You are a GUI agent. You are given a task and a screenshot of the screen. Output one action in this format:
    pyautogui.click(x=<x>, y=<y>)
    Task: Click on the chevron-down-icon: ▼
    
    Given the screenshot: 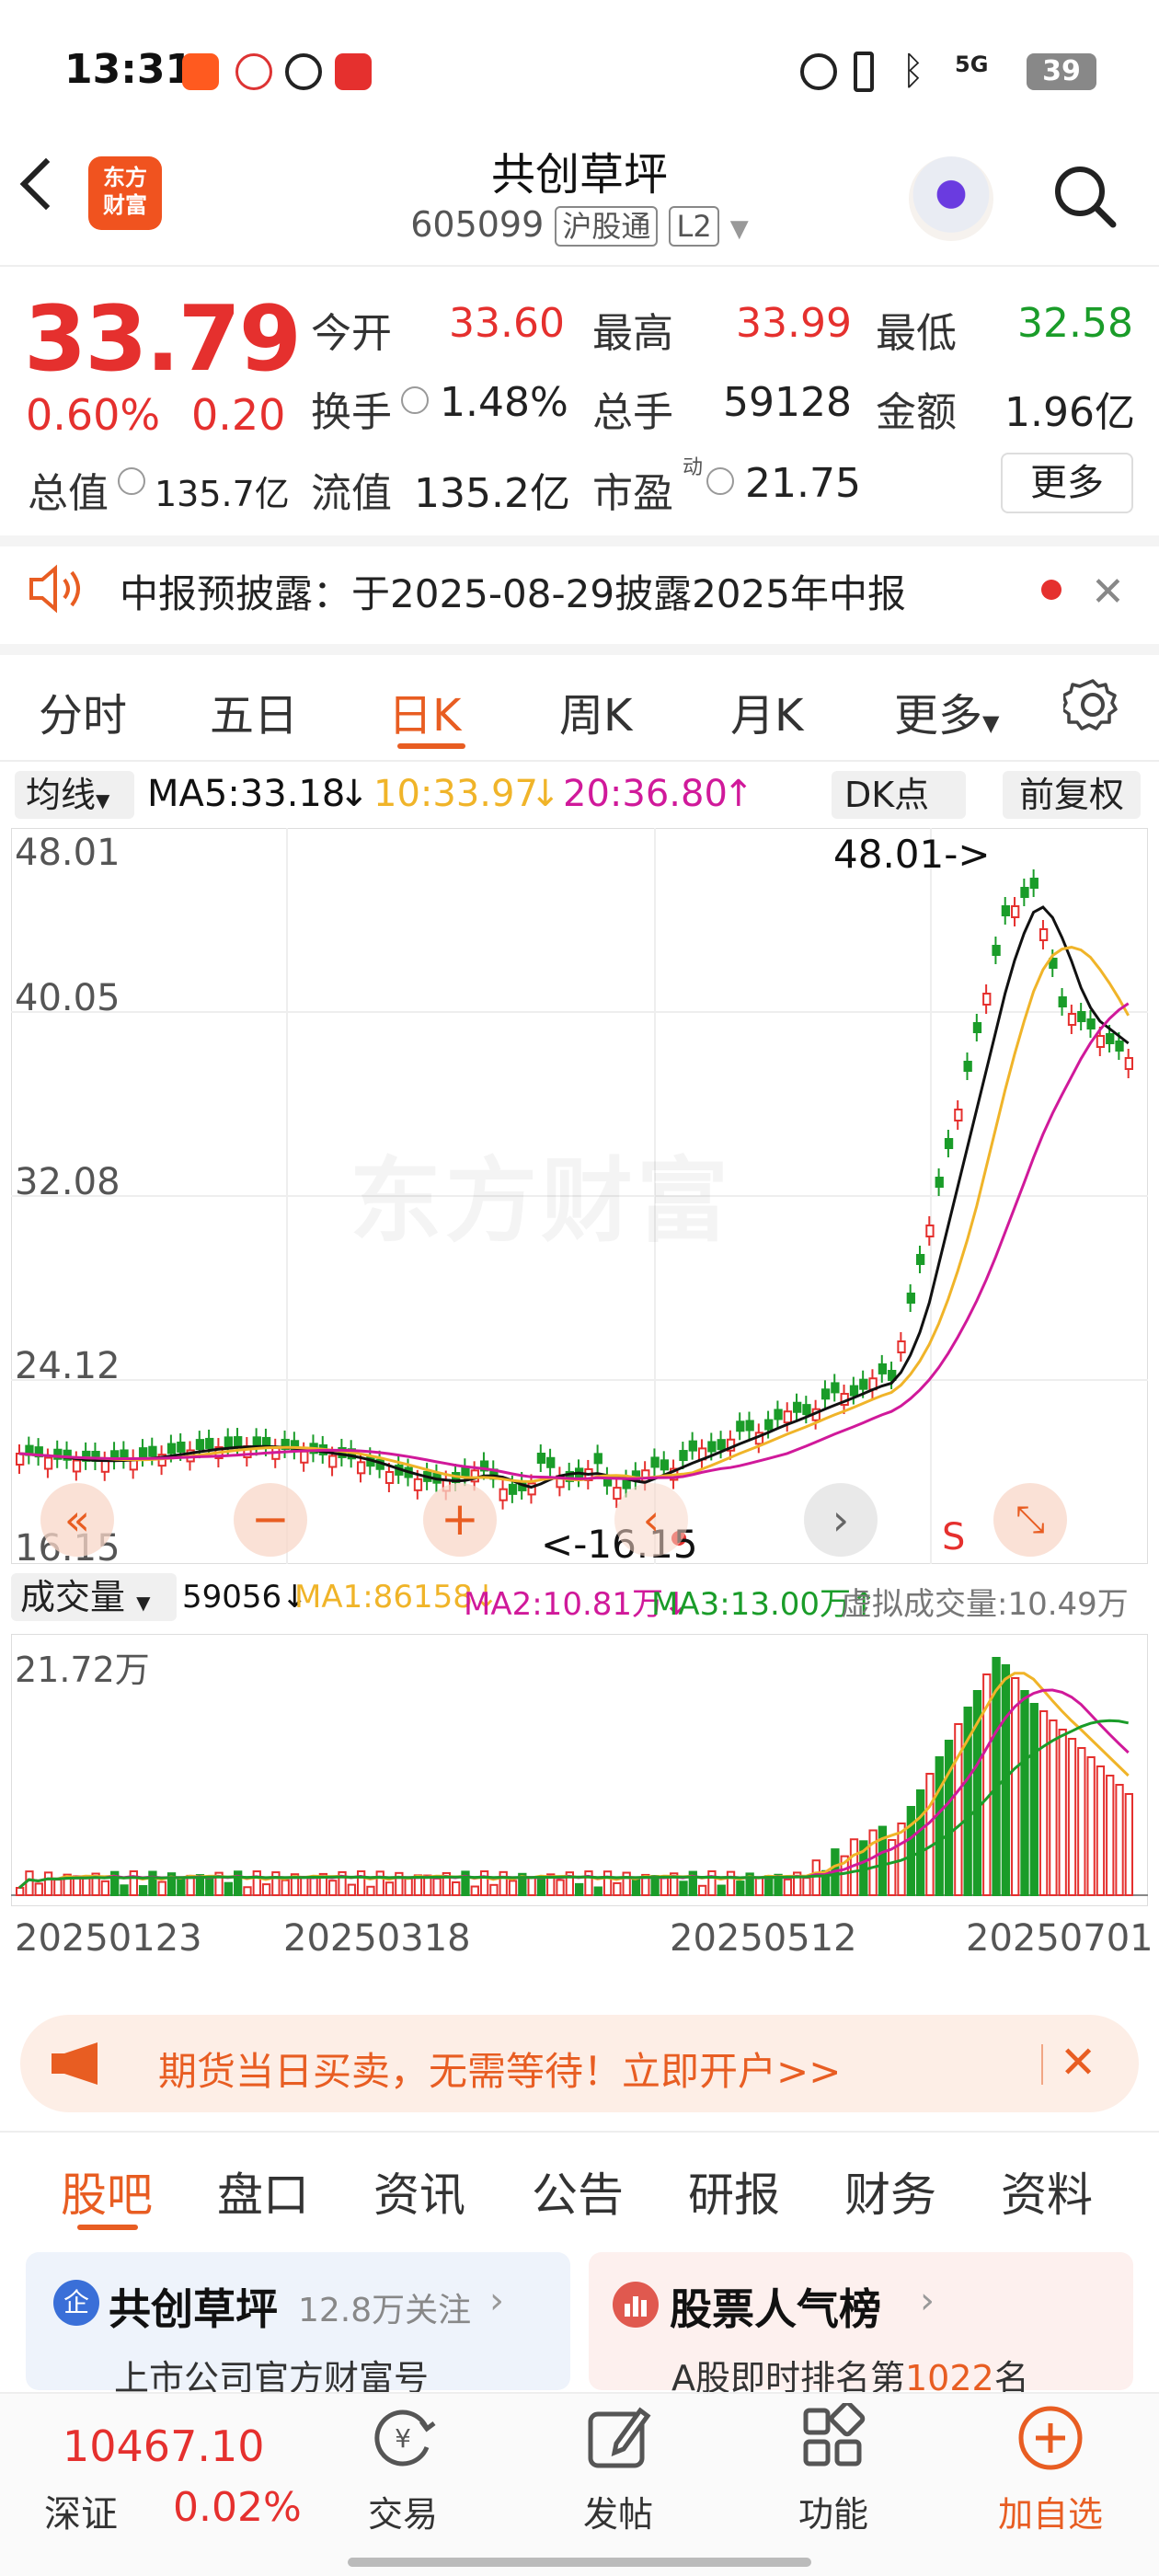 What is the action you would take?
    pyautogui.click(x=143, y=1603)
    